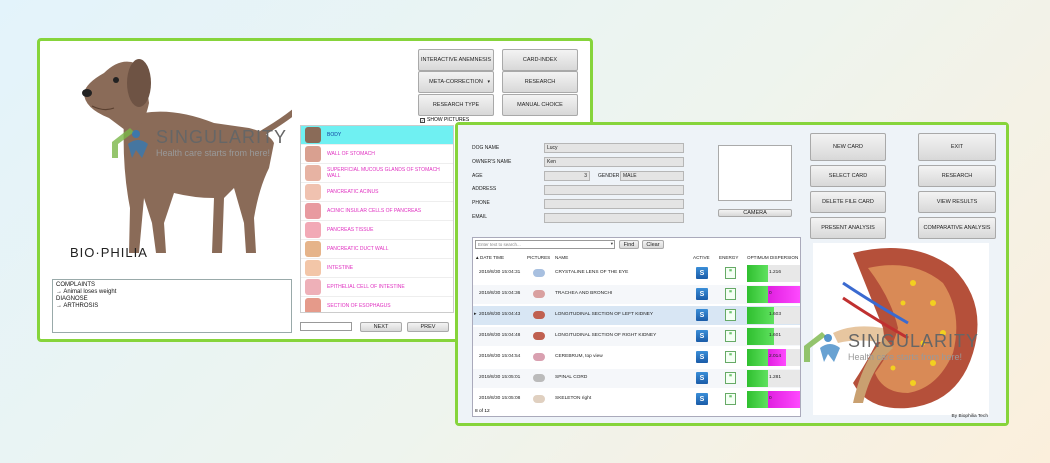 Image resolution: width=1050 pixels, height=463 pixels. I want to click on table-search-input: Enter text to search... ▾, so click(545, 244).